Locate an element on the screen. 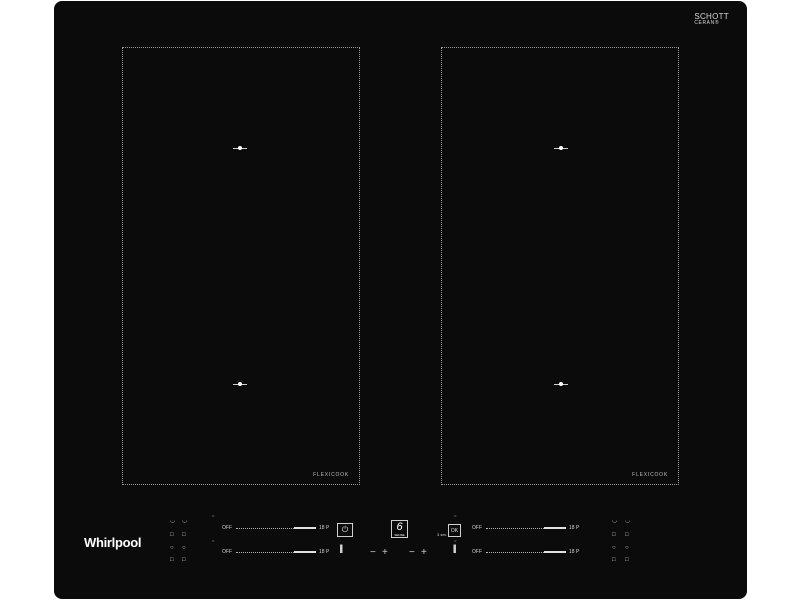  power-slider-right-top: OFF 18 P is located at coordinates (527, 528).